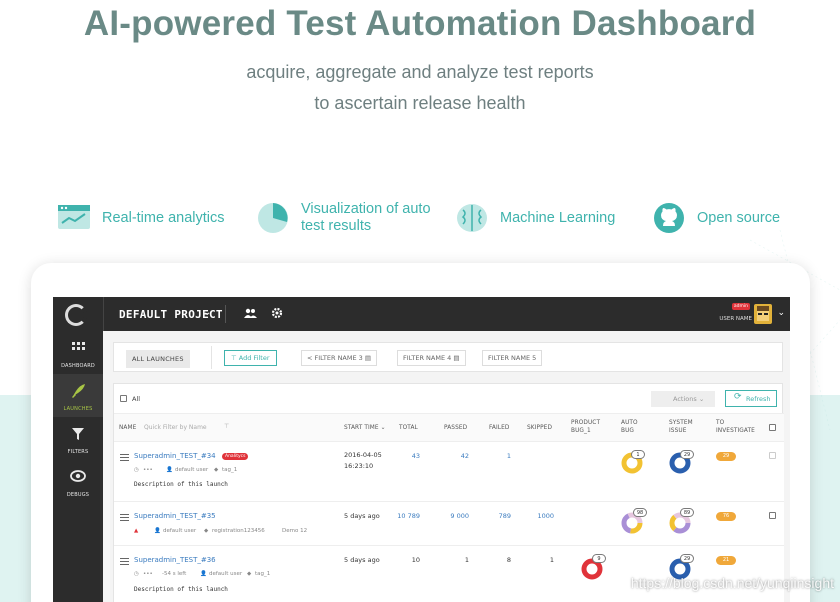 The height and width of the screenshot is (602, 840). I want to click on passed-count: 42, so click(454, 456).